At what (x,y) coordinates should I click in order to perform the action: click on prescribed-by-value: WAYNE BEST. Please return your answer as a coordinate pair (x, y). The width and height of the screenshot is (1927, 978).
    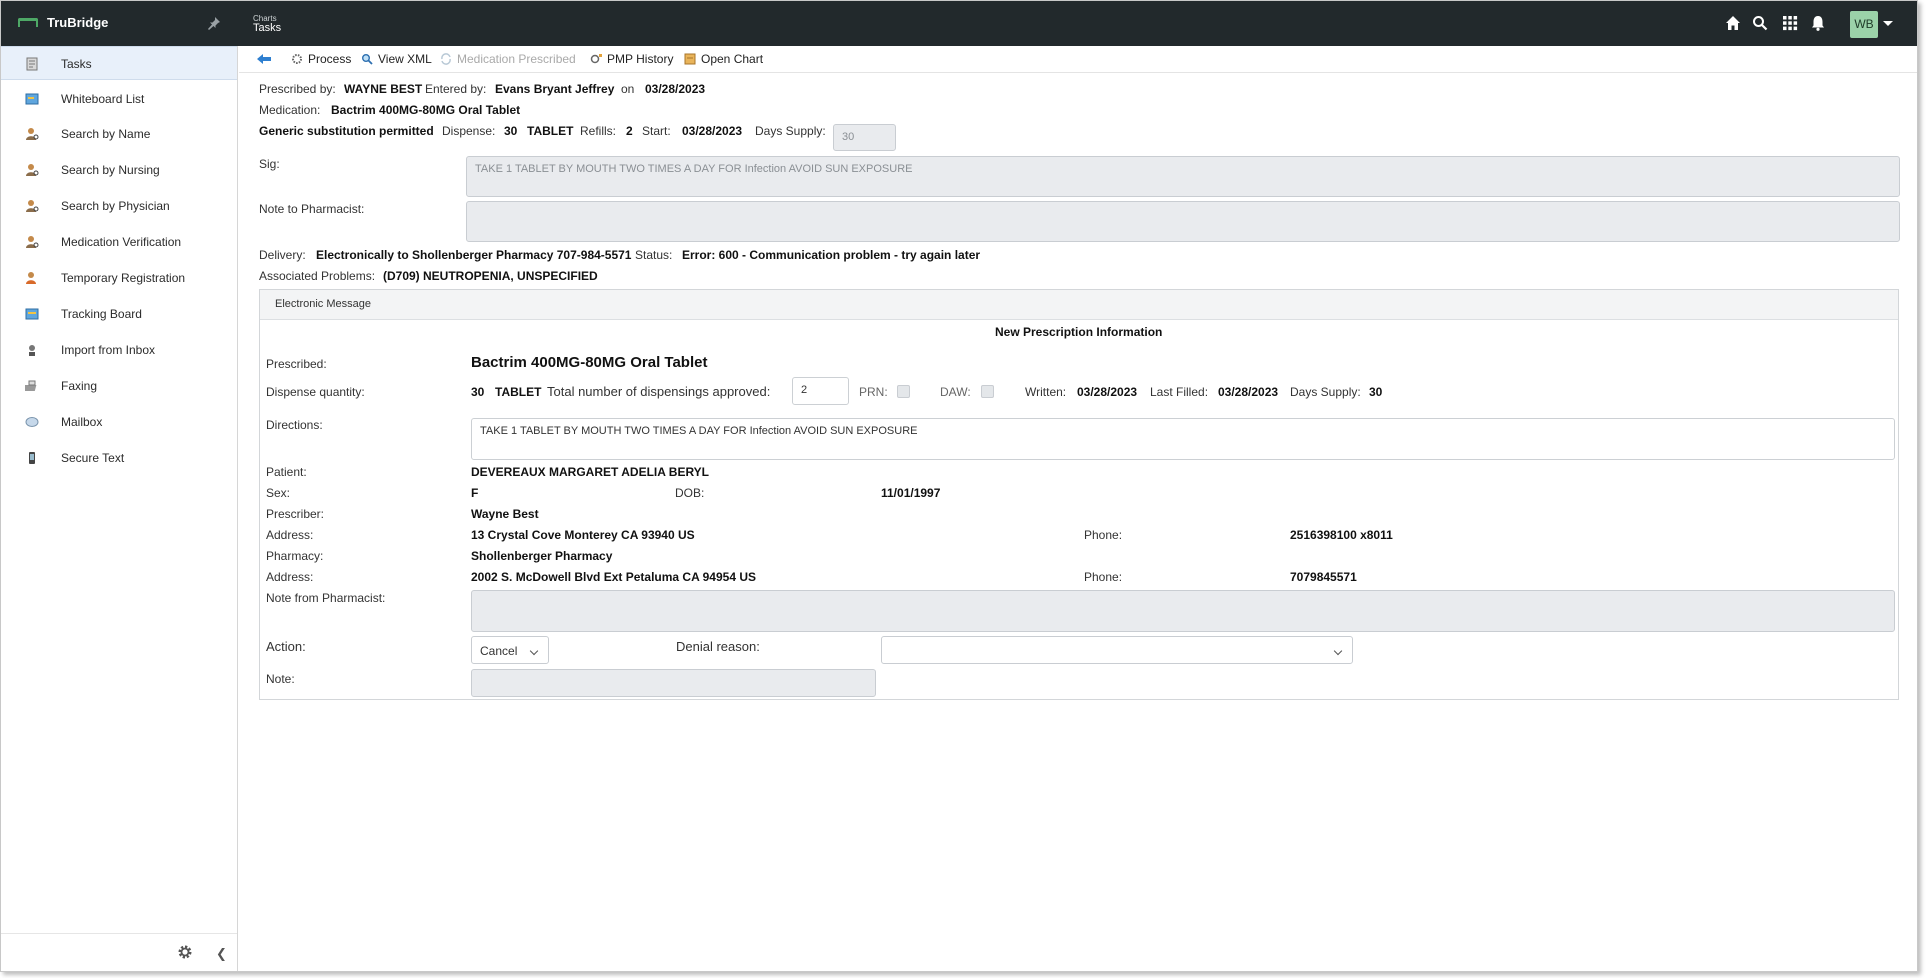
    Looking at the image, I should click on (383, 89).